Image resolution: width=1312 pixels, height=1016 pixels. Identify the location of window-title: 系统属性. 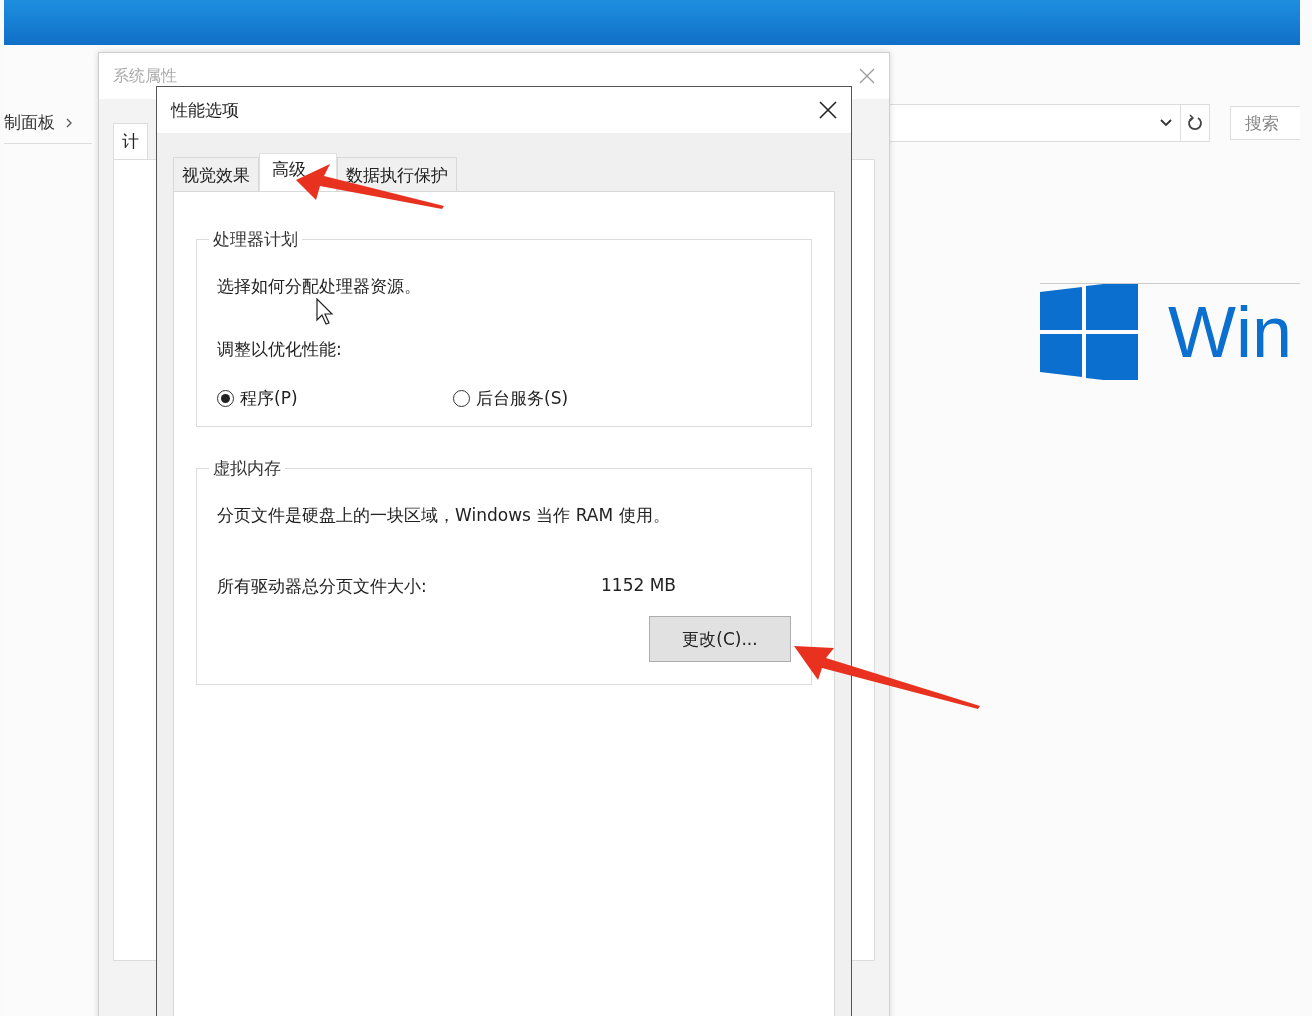
(145, 76).